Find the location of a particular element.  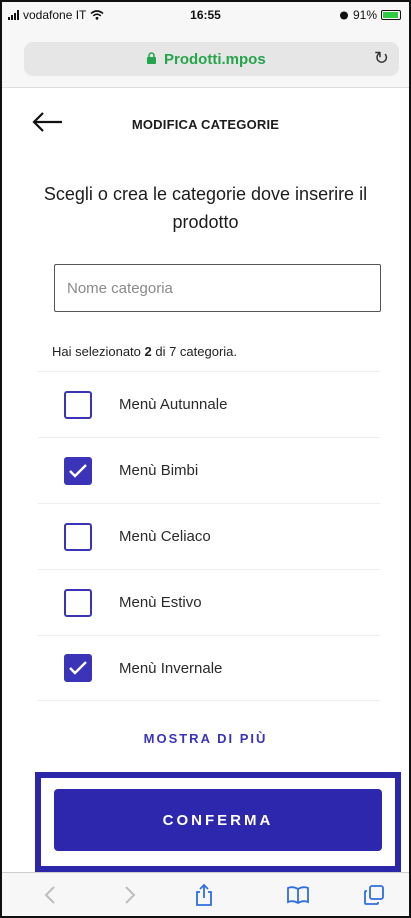

address-bar: Prodotti.mpos ↻ is located at coordinates (211, 59).